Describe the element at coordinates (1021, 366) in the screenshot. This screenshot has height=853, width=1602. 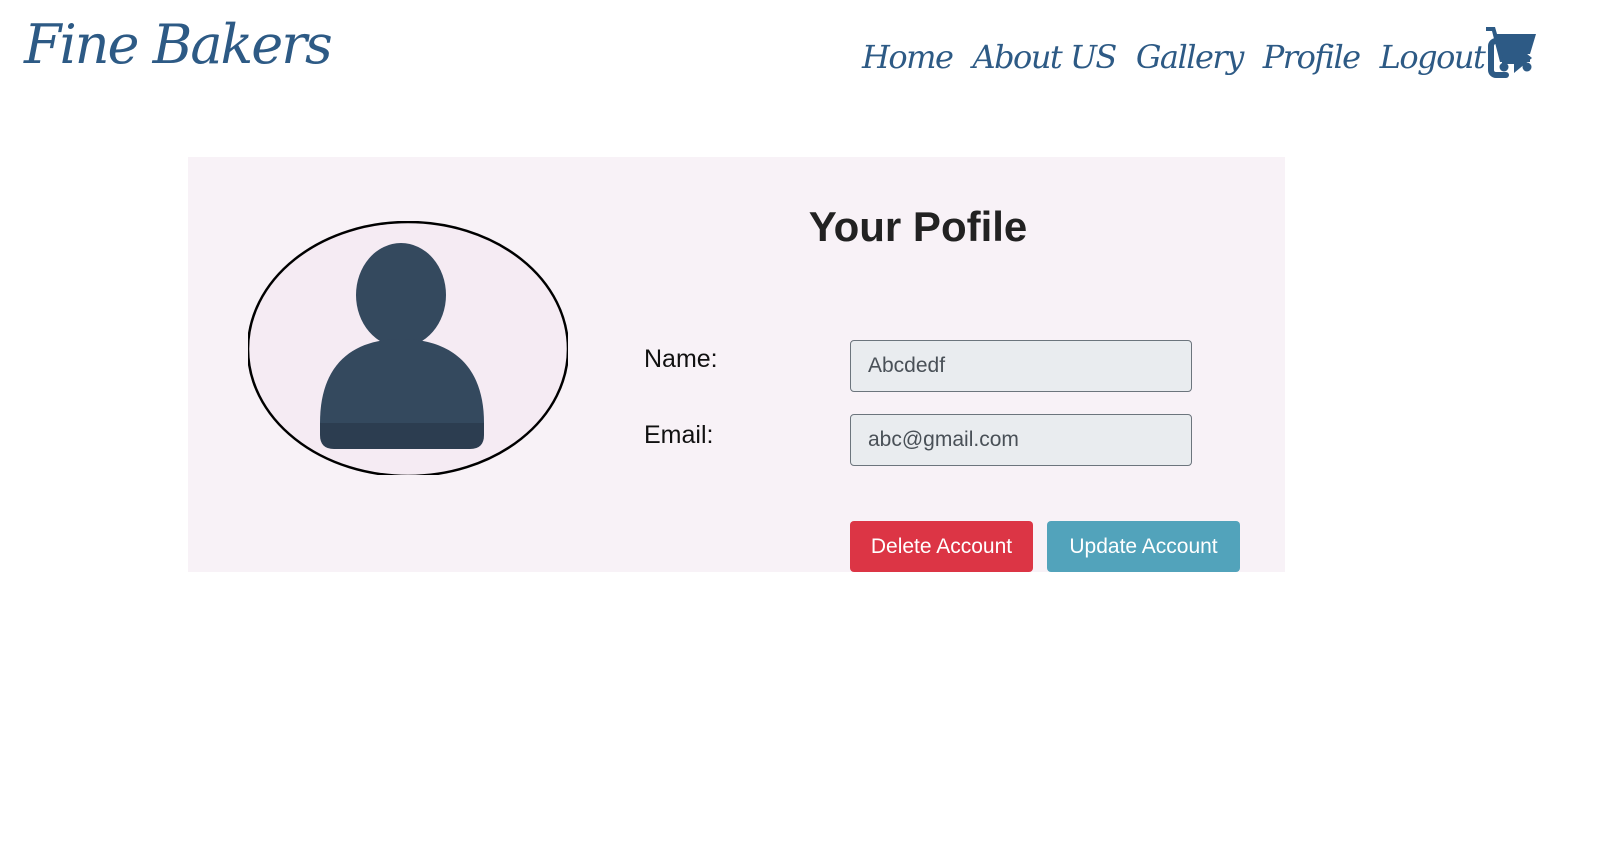
I see `name-field` at that location.